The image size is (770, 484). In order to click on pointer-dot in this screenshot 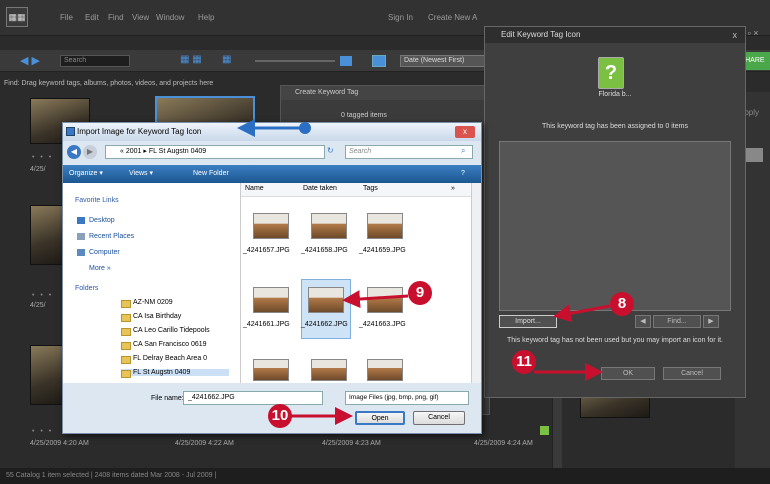, I will do `click(305, 128)`.